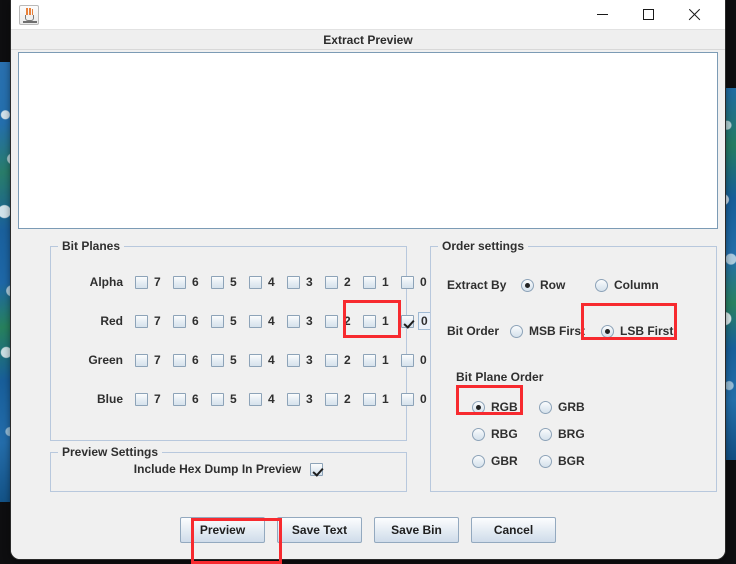  What do you see at coordinates (301, 282) in the screenshot?
I see `bit-cell-alpha-3: 3` at bounding box center [301, 282].